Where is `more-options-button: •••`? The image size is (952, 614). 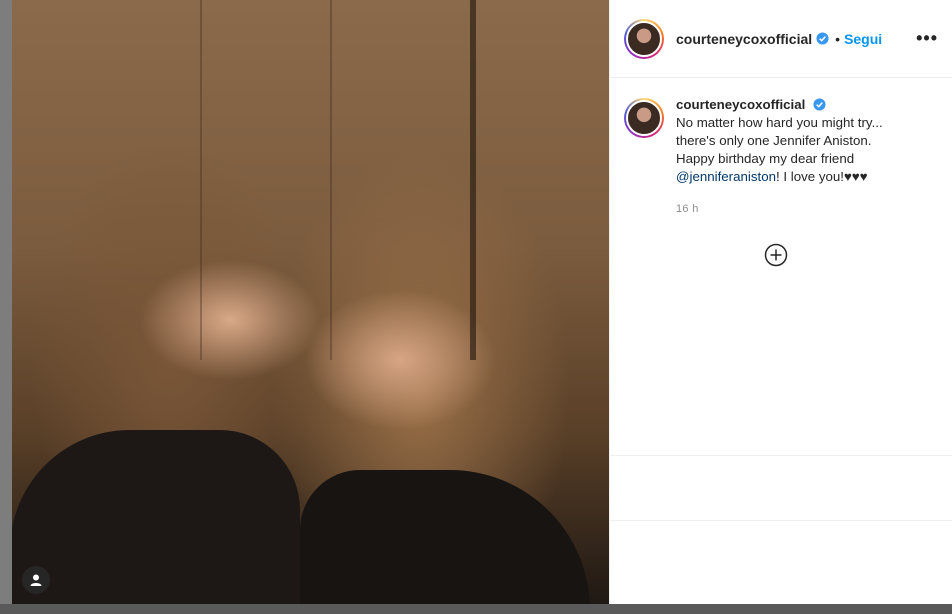 more-options-button: ••• is located at coordinates (927, 38).